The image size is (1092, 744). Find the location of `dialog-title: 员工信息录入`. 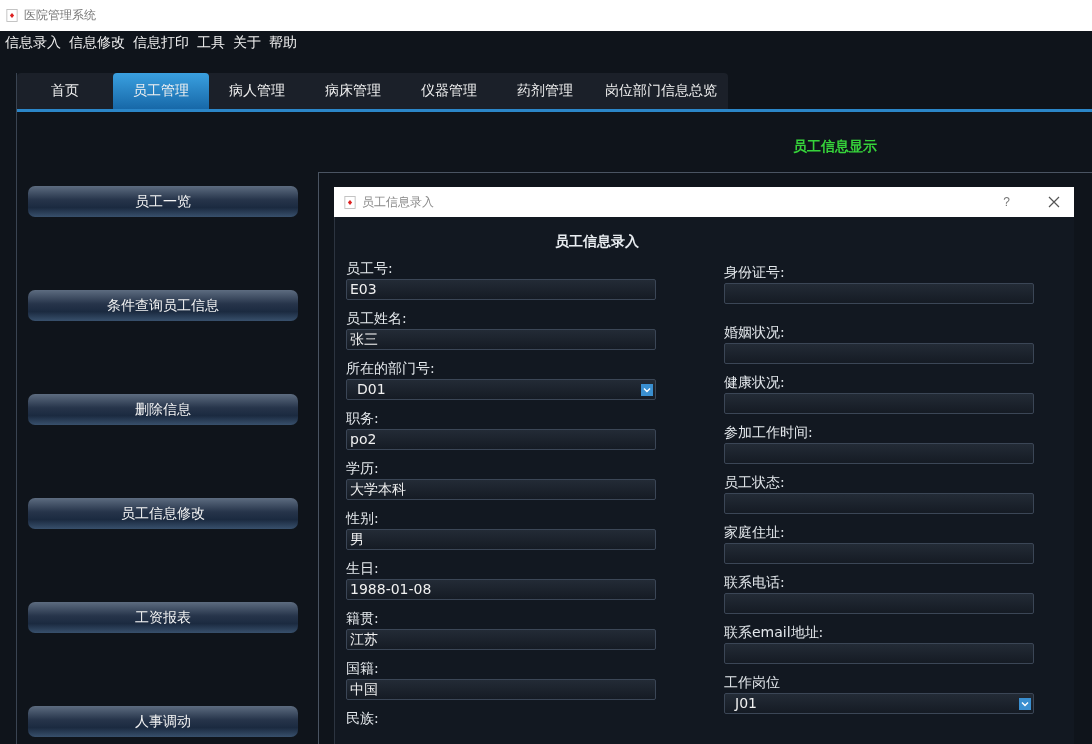

dialog-title: 员工信息录入 is located at coordinates (398, 202).